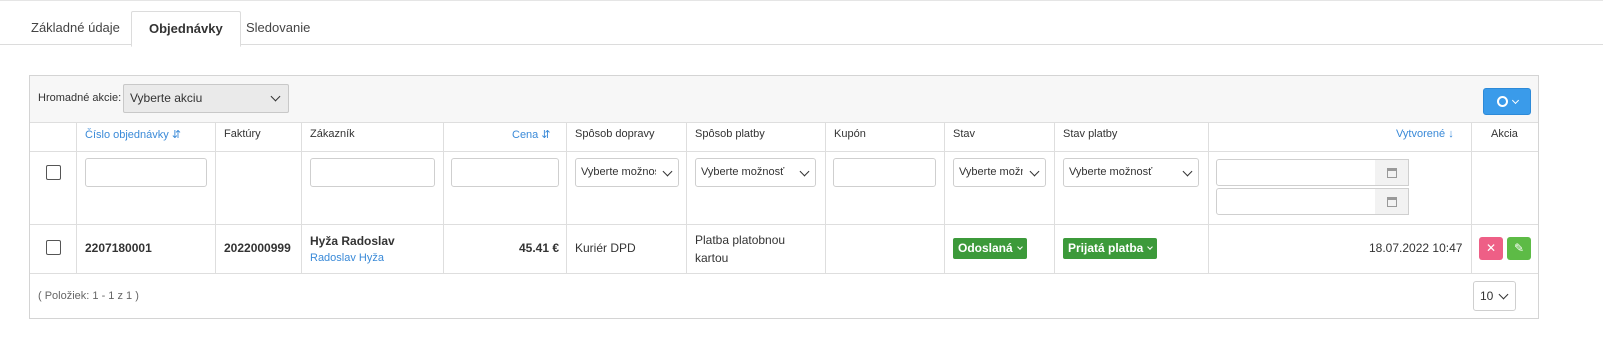 This screenshot has height=359, width=1603. I want to click on payment-status-filter-select: Vyberte možnosť, so click(1131, 172).